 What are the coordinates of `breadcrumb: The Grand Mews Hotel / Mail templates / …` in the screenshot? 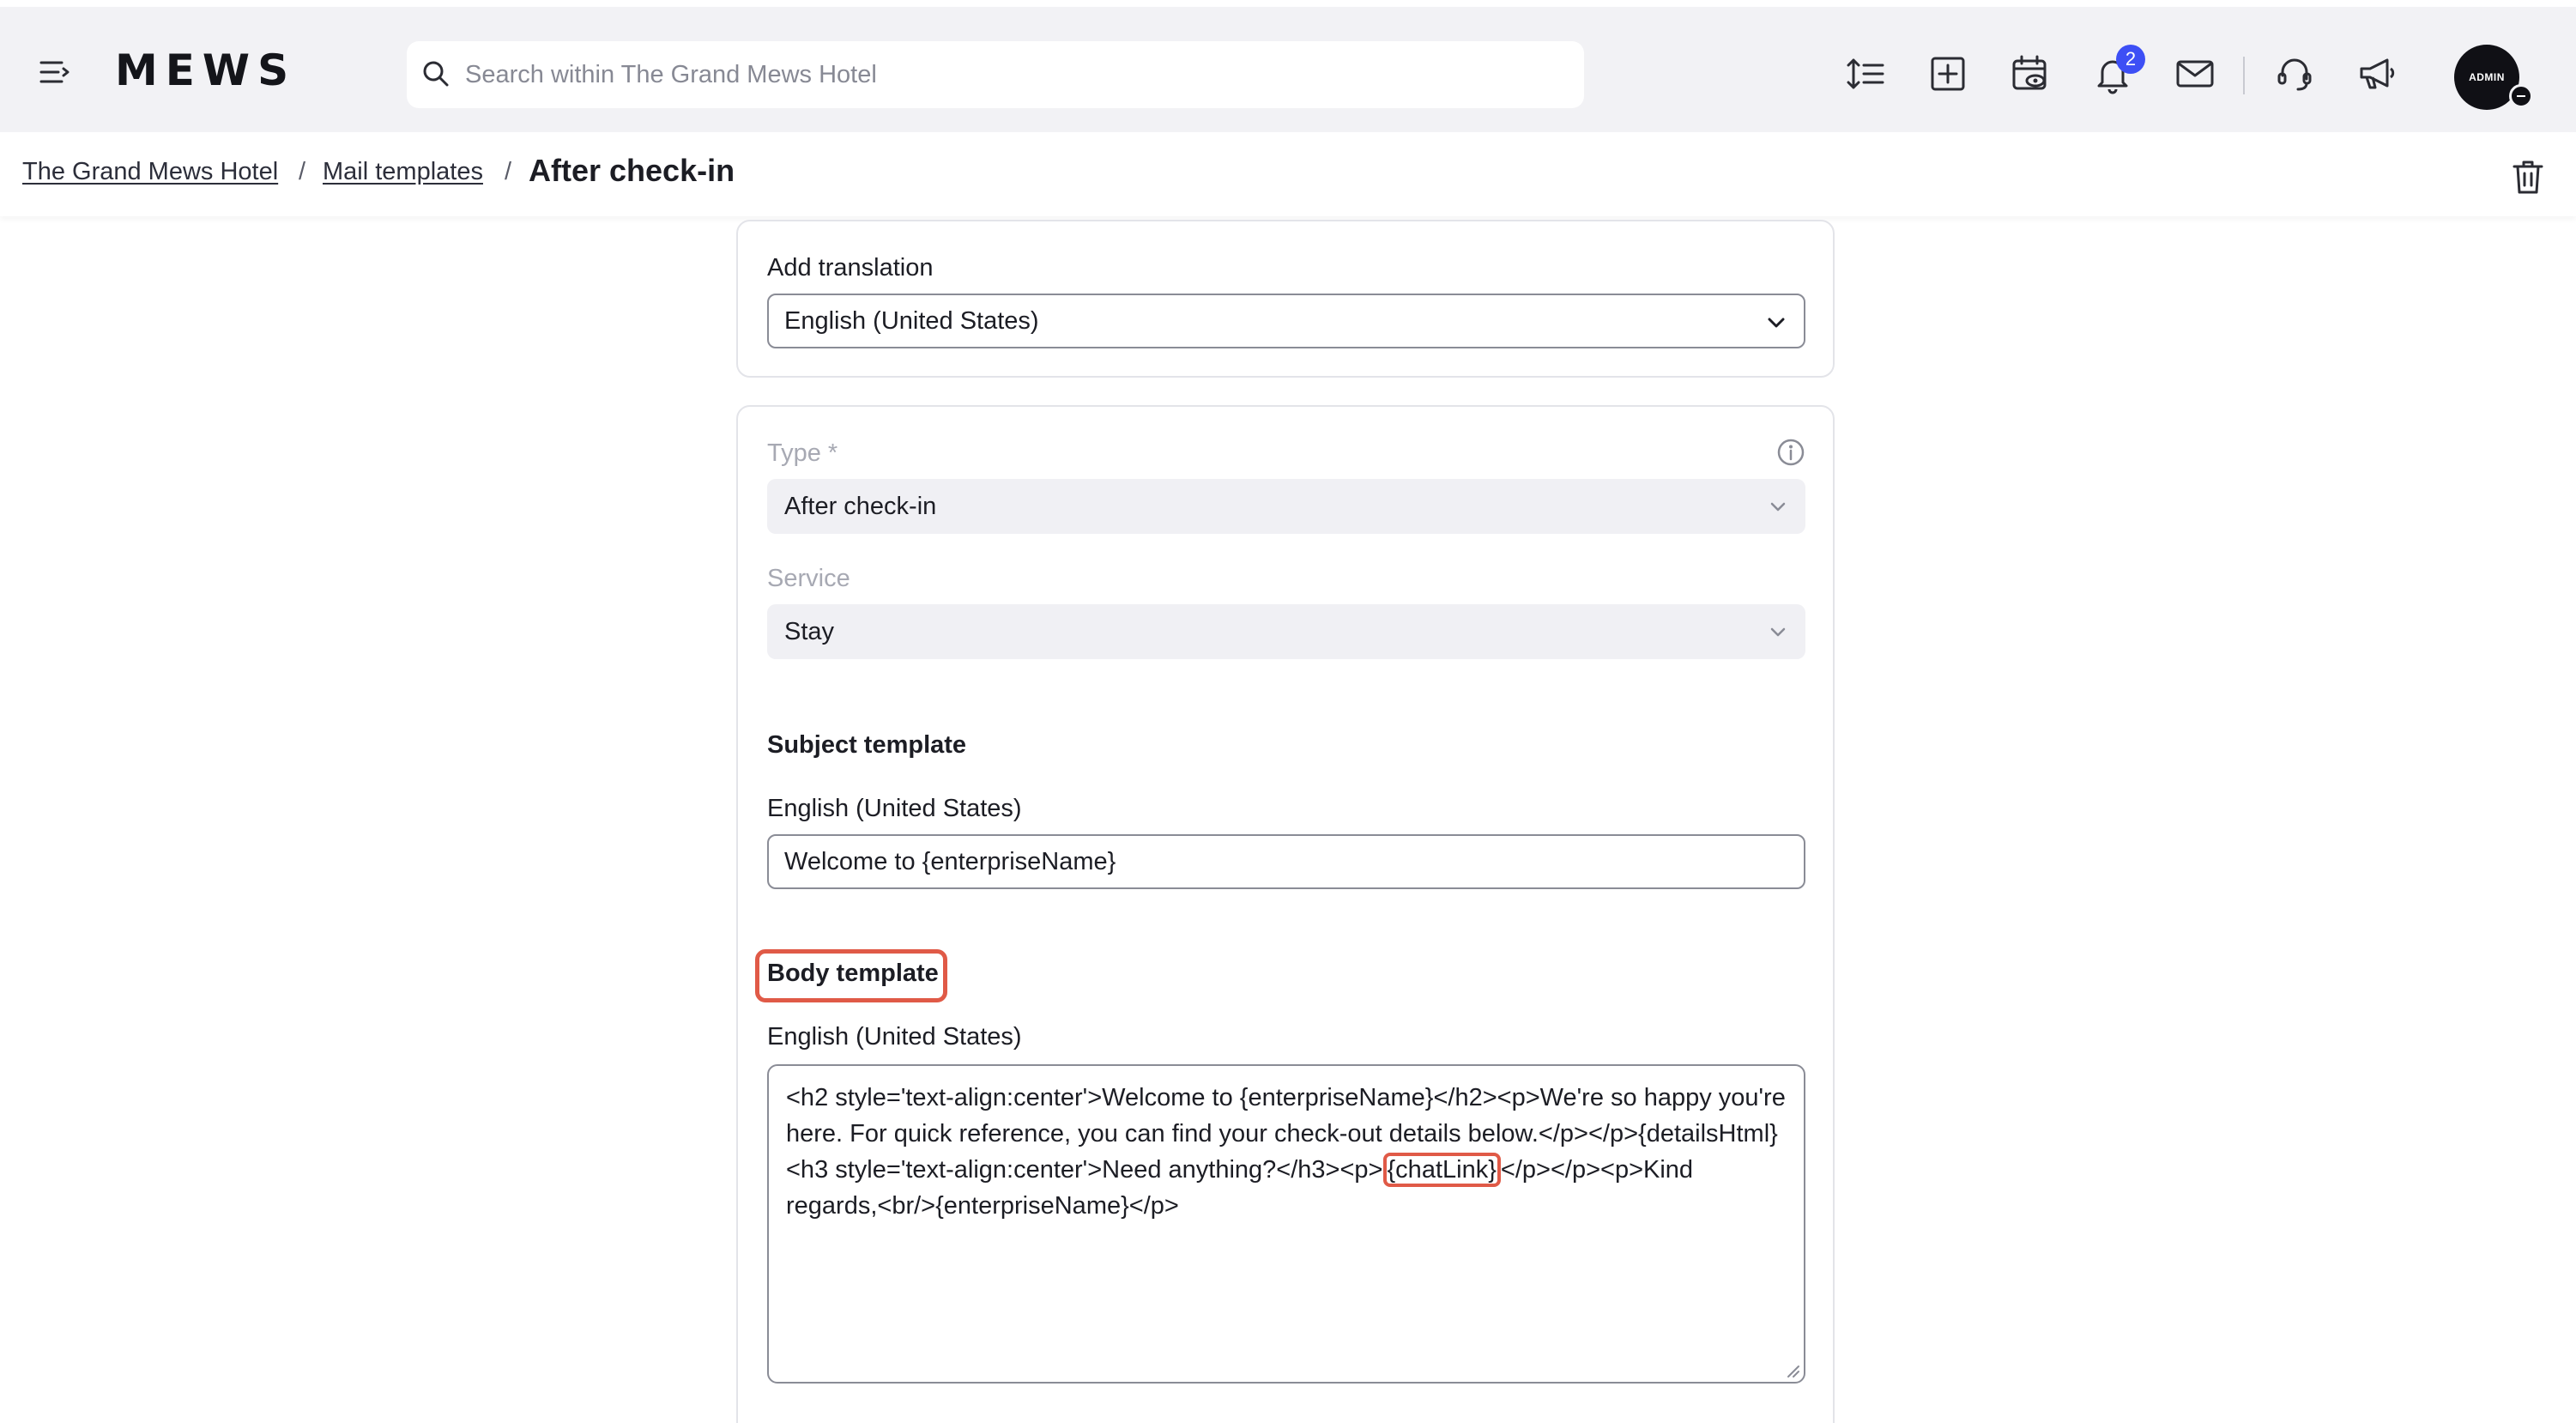 It's located at (1288, 174).